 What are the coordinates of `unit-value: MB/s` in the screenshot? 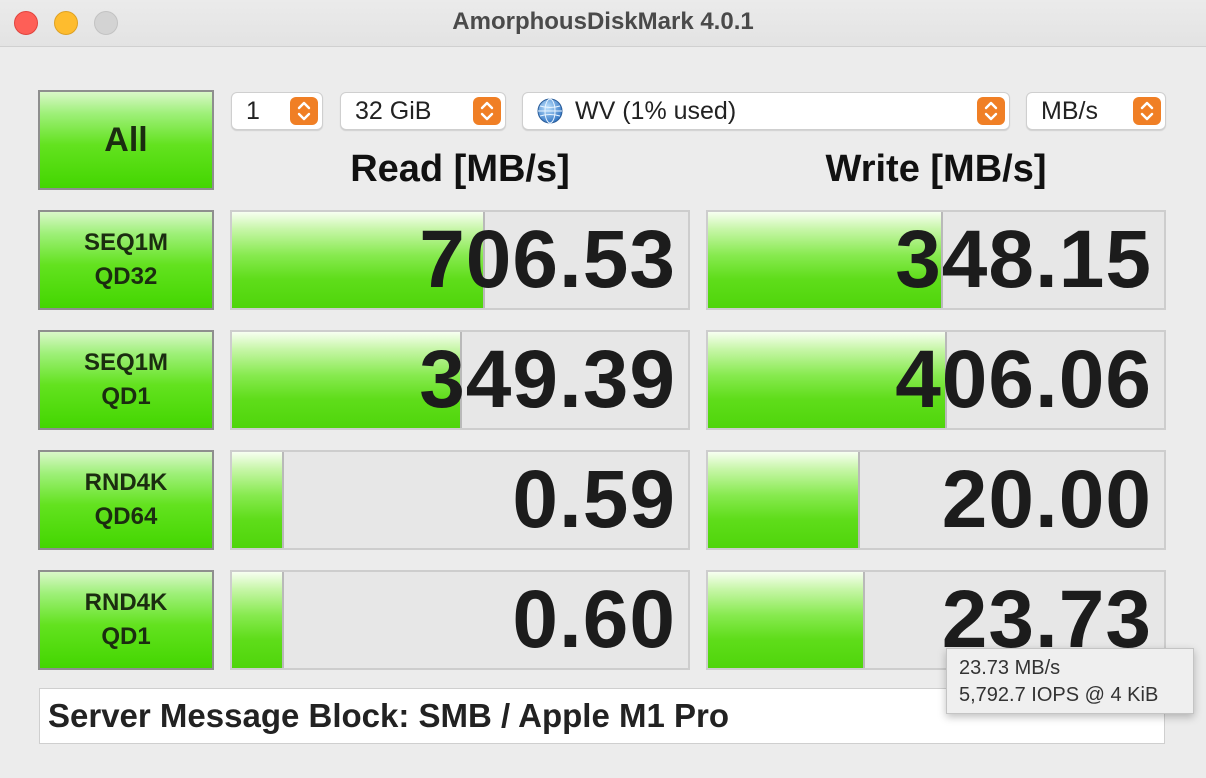 It's located at (1069, 110).